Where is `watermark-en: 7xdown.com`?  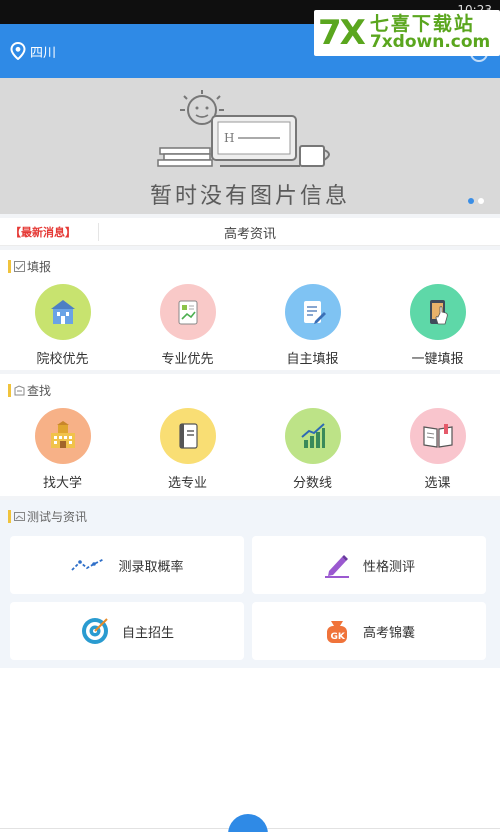 watermark-en: 7xdown.com is located at coordinates (430, 42).